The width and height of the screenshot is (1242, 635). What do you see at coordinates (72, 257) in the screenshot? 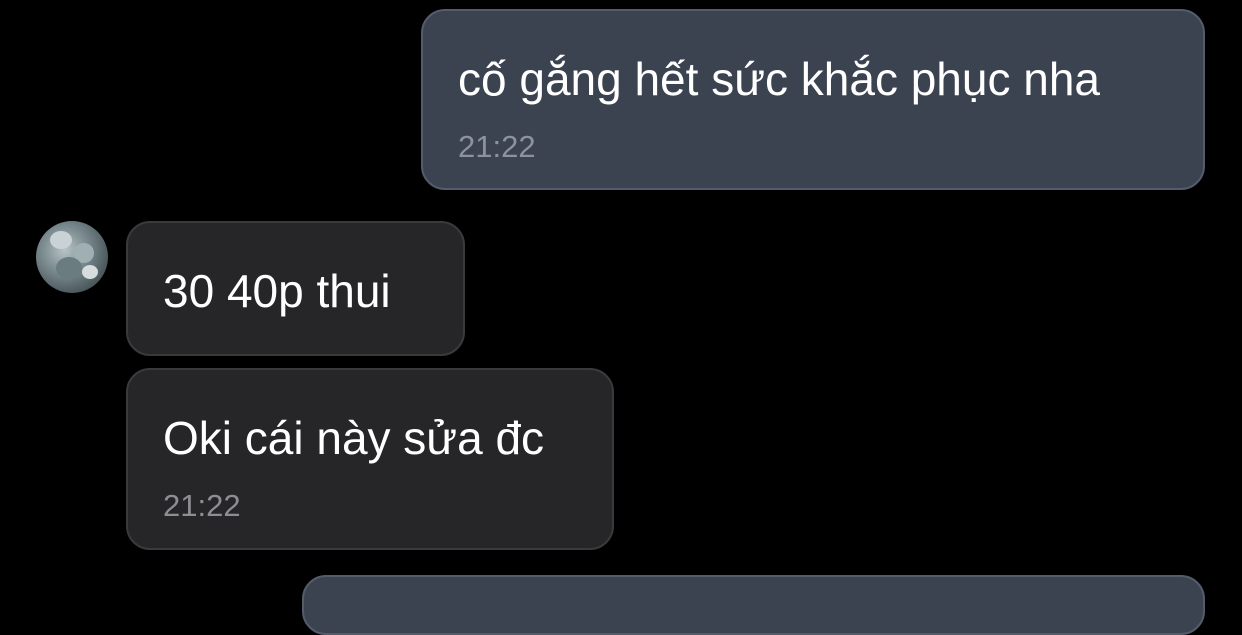
I see `contact-avatar` at bounding box center [72, 257].